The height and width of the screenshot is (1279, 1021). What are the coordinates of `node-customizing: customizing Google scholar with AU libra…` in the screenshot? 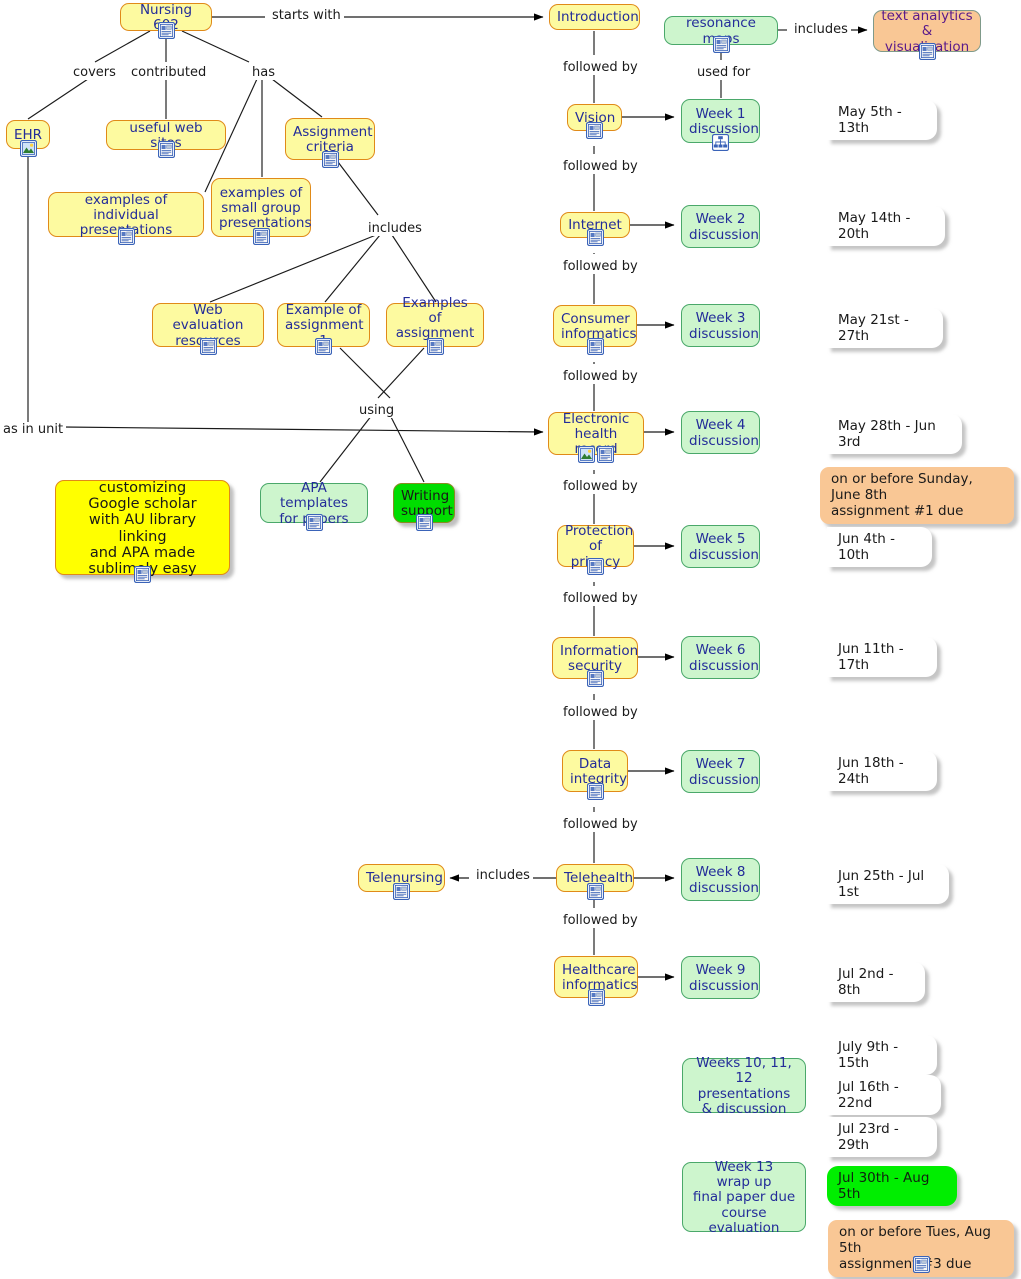 It's located at (142, 528).